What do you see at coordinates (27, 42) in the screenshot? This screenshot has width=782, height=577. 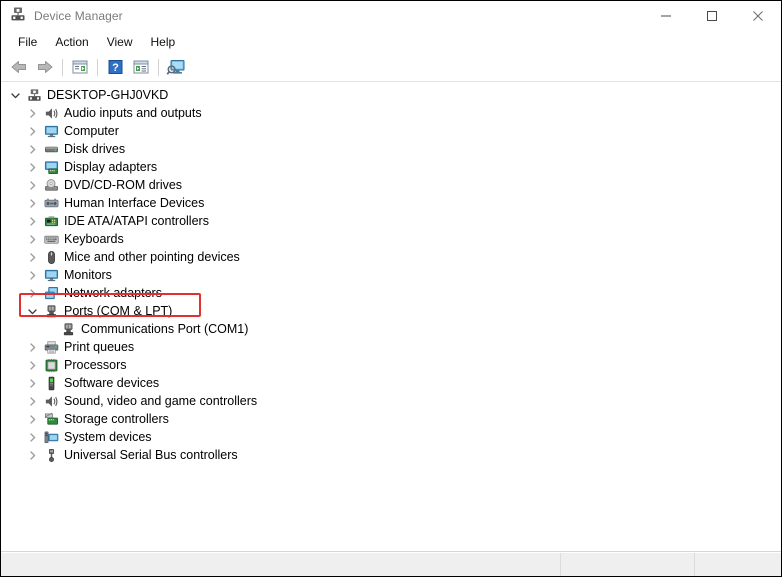 I see `menu-item-file: File` at bounding box center [27, 42].